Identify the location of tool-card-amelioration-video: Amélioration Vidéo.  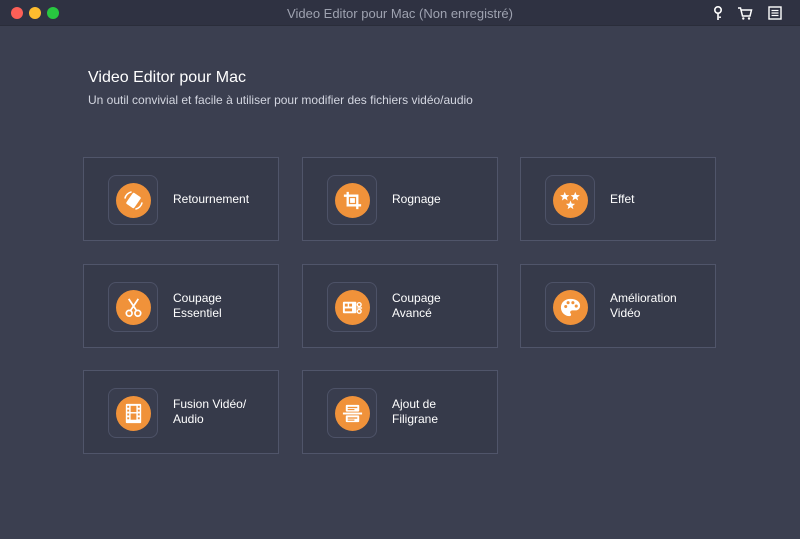
(618, 306).